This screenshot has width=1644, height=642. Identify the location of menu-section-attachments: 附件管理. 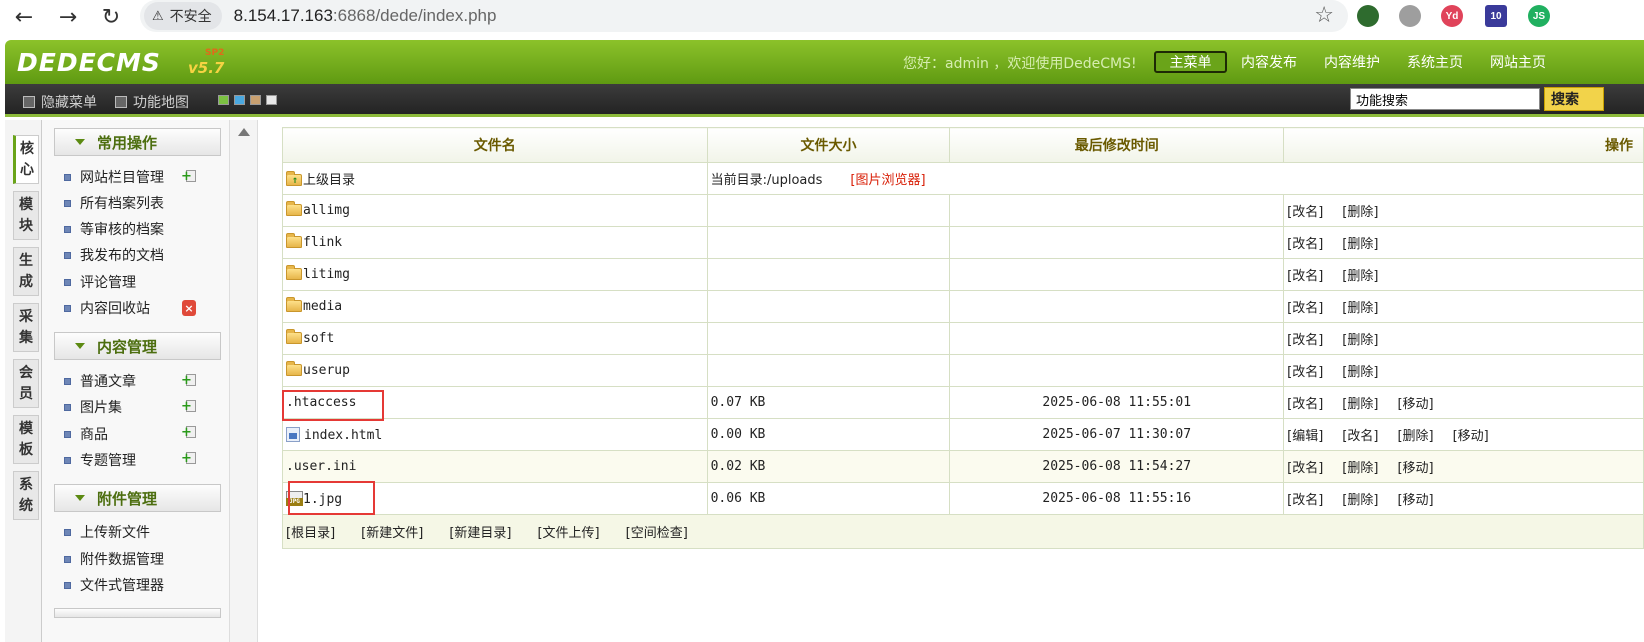
(137, 498).